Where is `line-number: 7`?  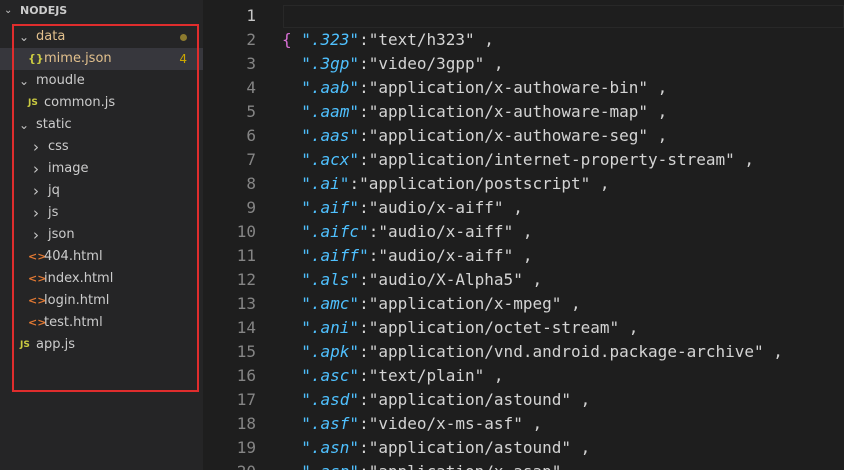 line-number: 7 is located at coordinates (251, 159).